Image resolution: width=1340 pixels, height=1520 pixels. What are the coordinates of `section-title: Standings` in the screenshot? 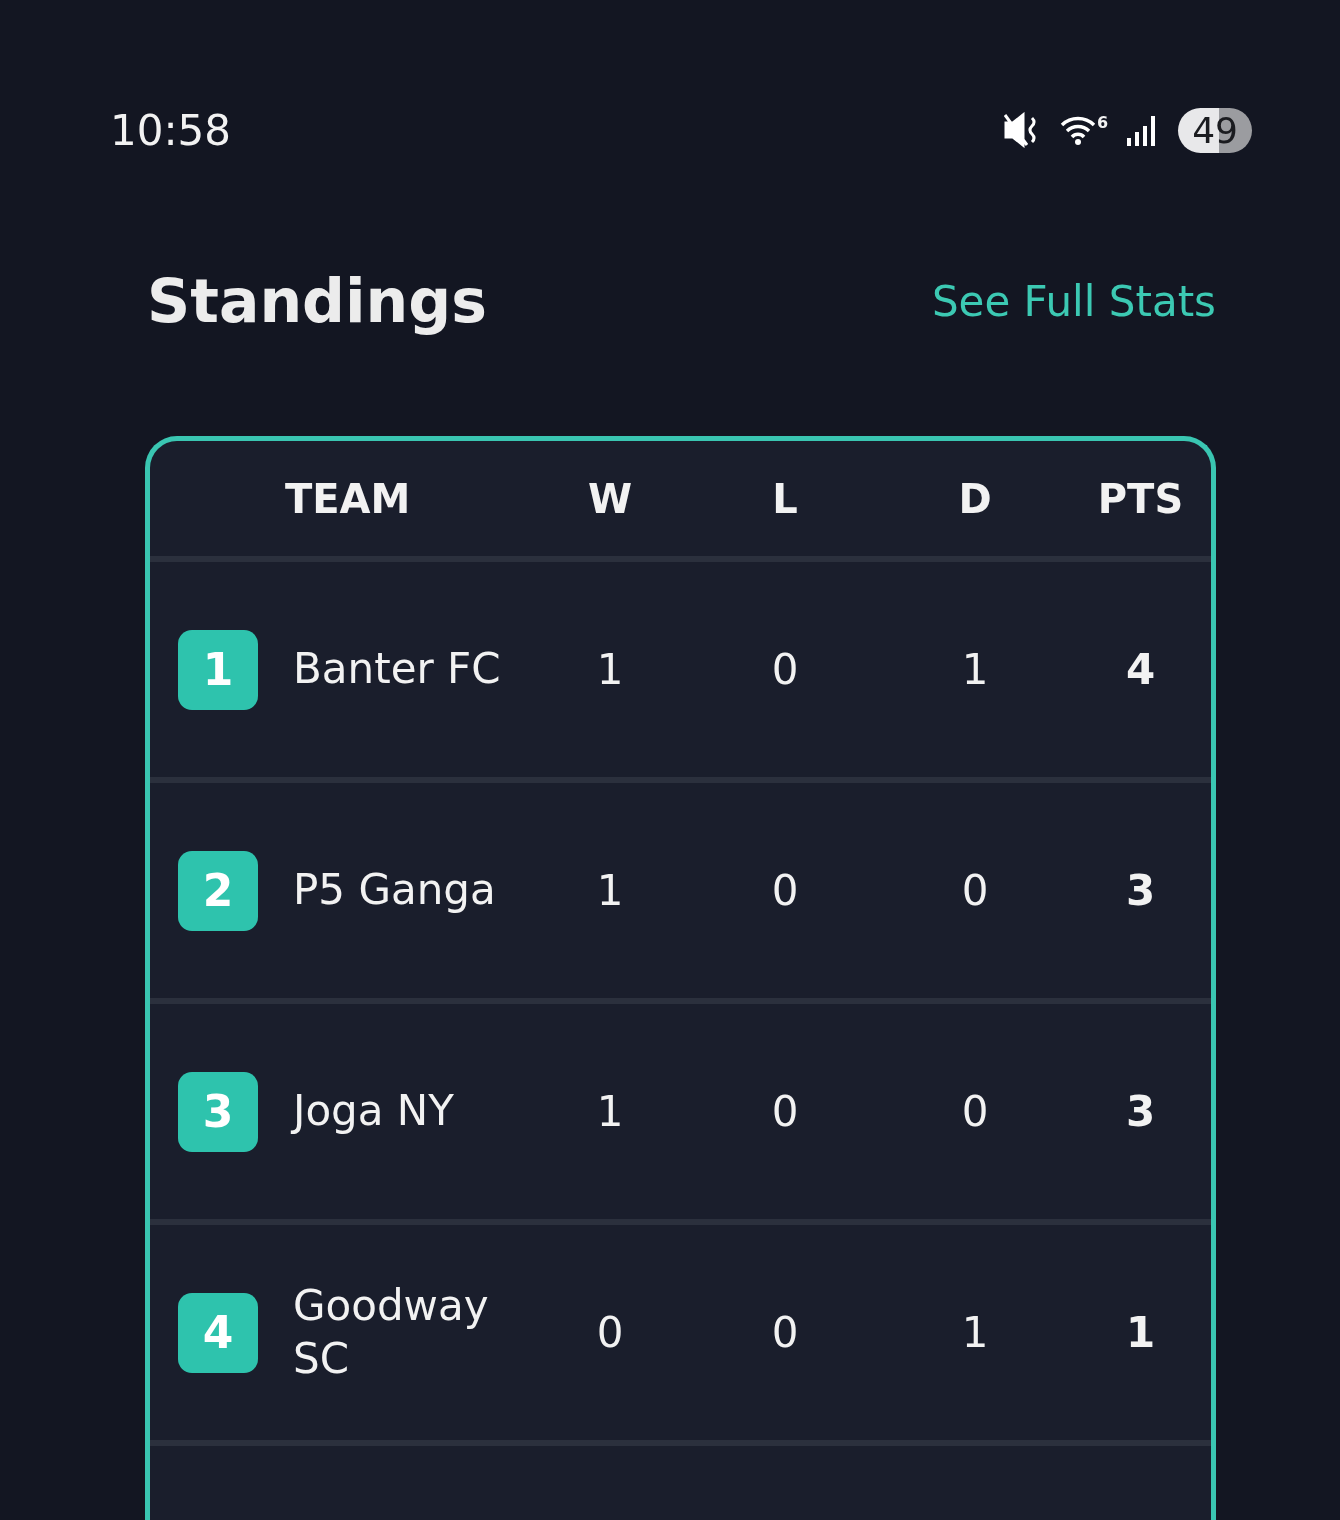 It's located at (317, 301).